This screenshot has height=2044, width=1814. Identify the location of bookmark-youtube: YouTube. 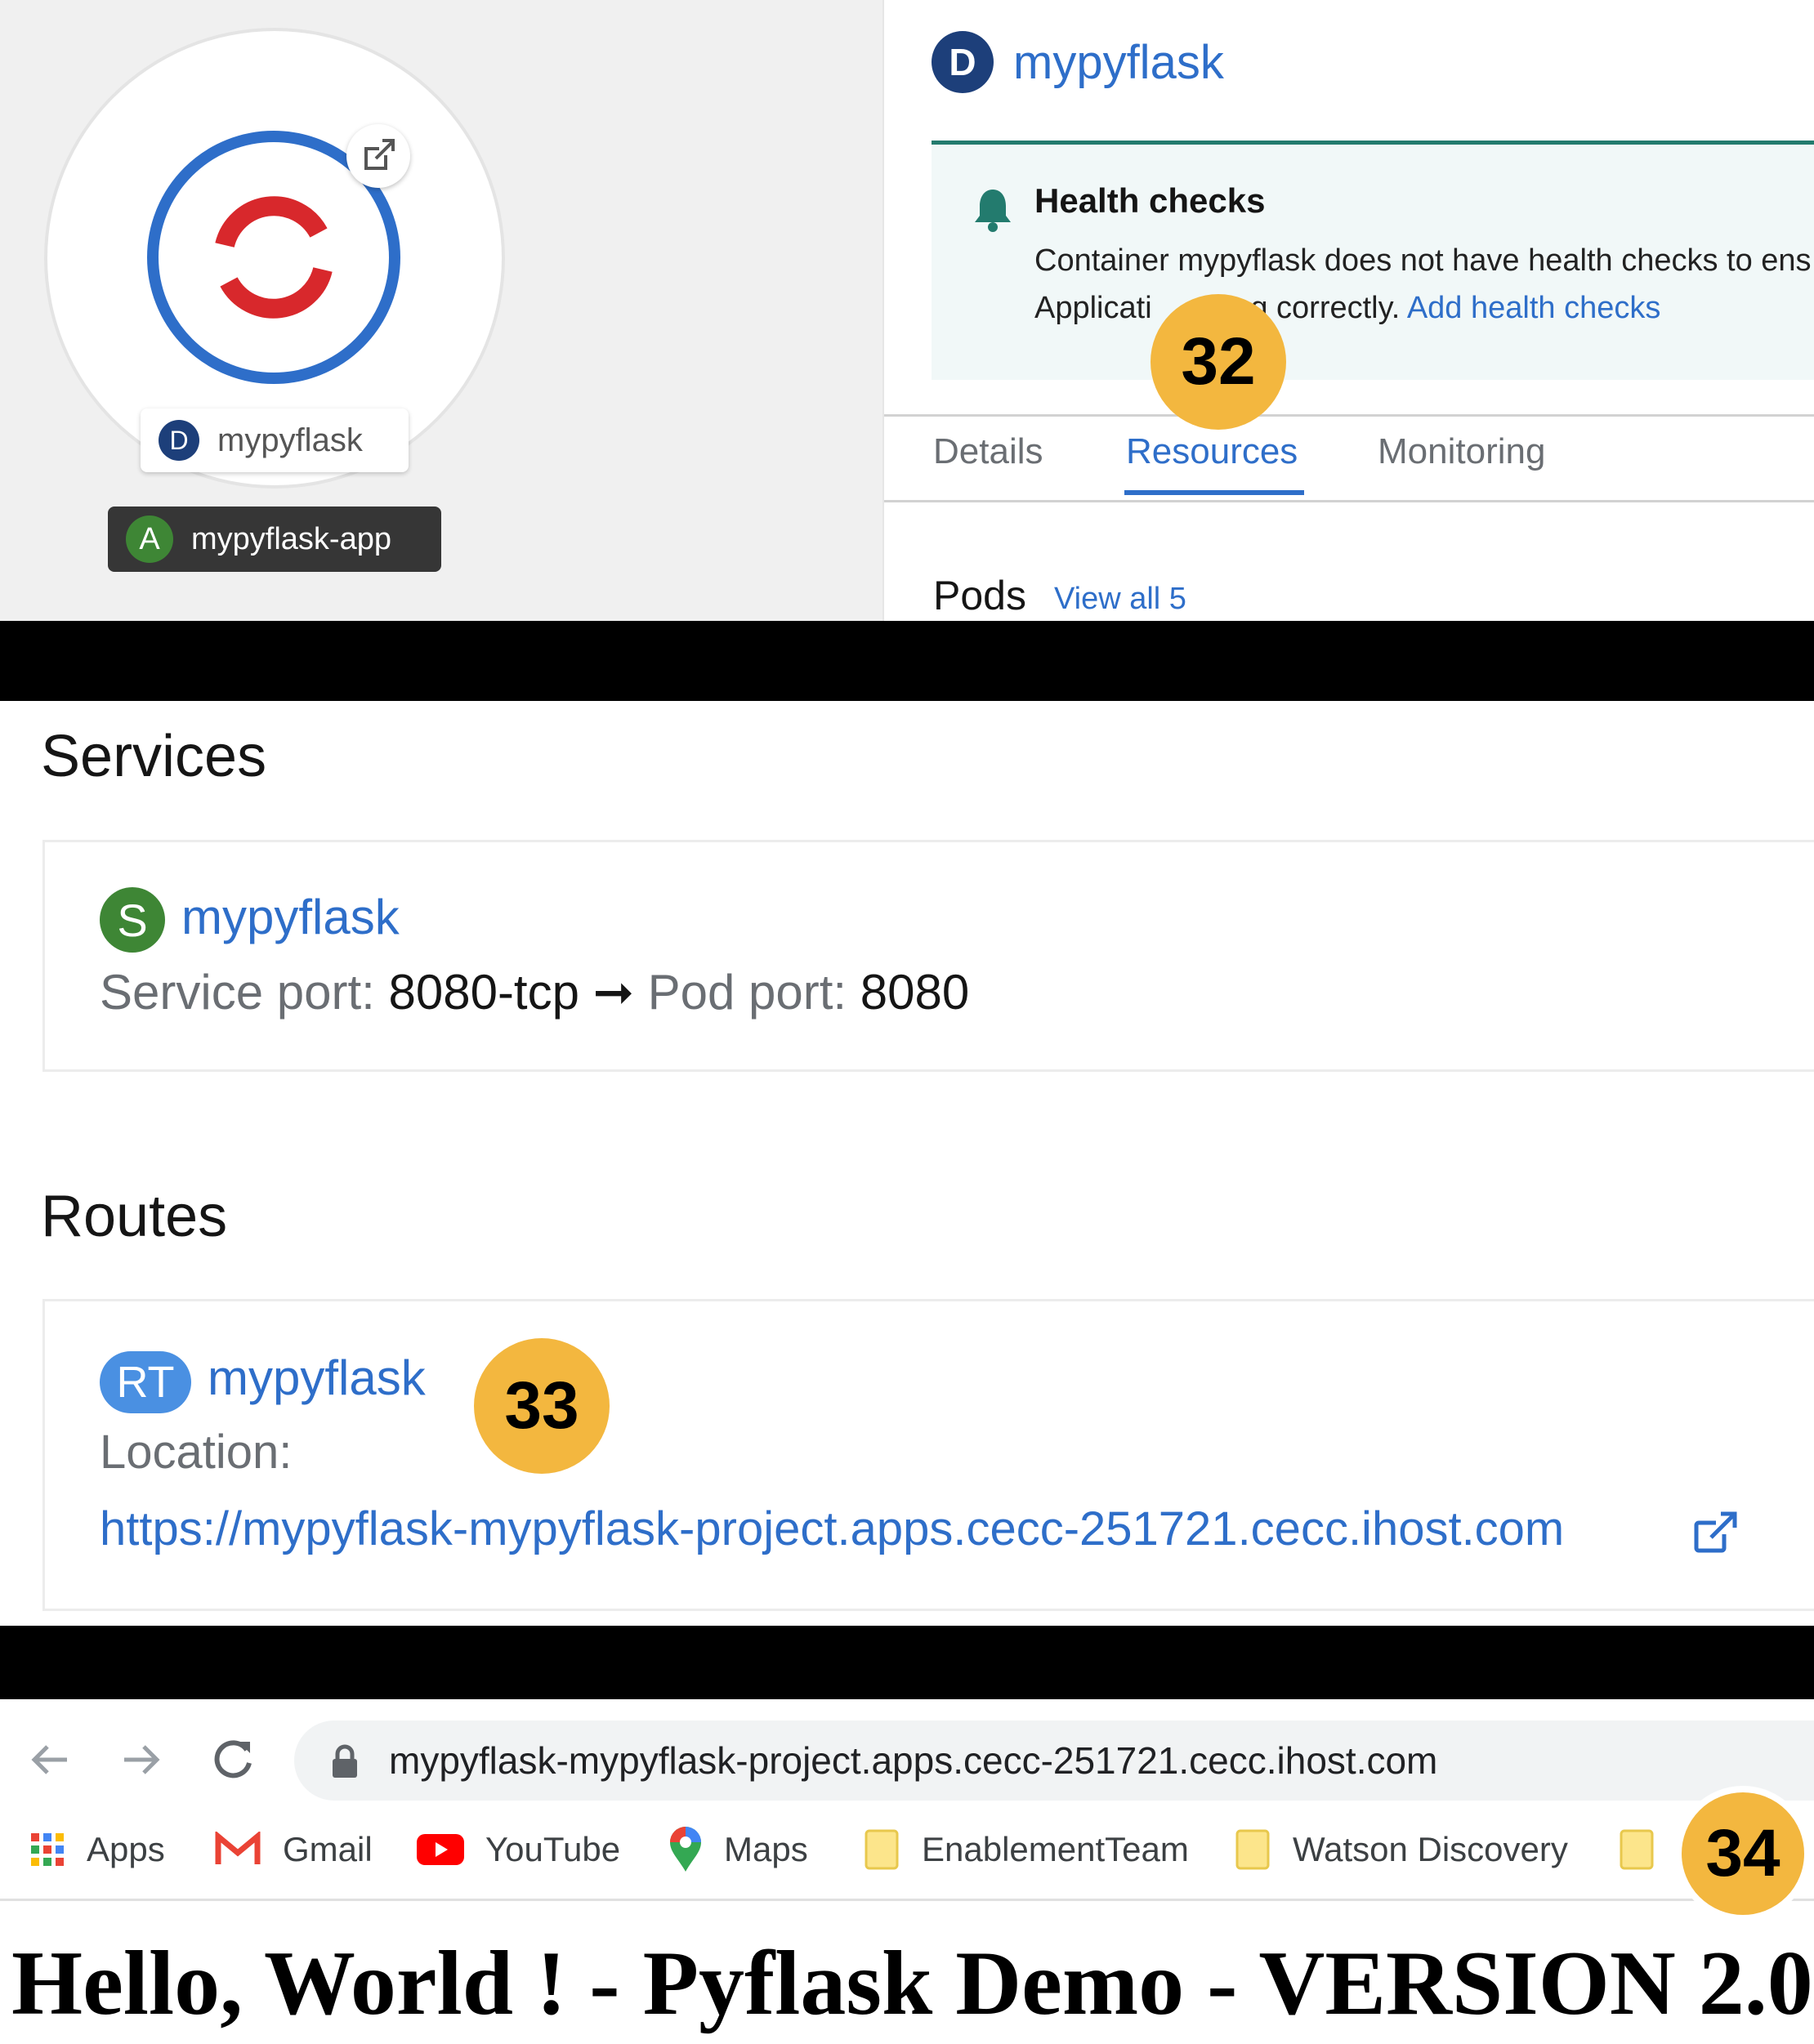
(518, 1850).